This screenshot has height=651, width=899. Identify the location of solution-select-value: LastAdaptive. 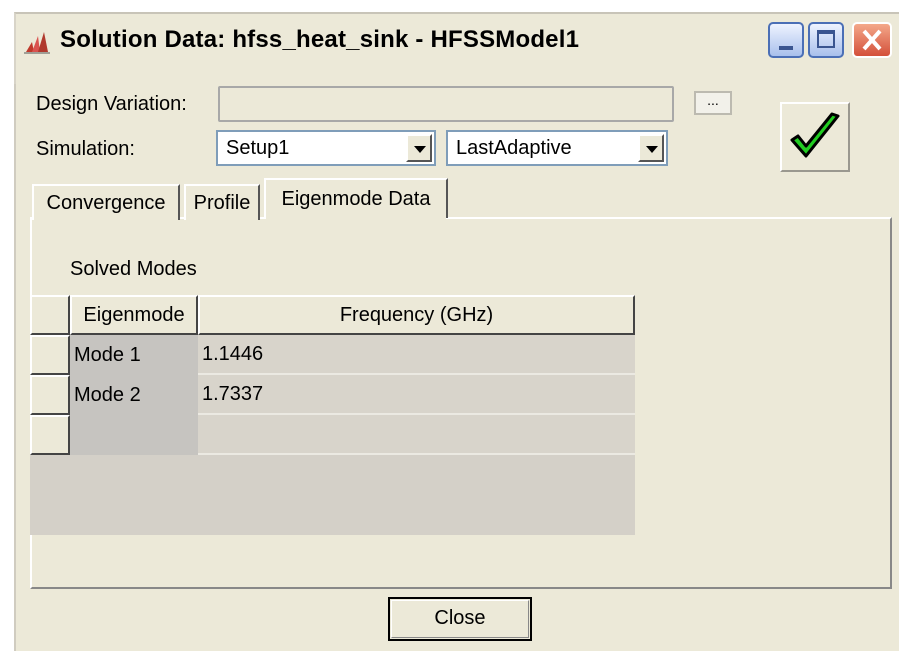
(514, 148).